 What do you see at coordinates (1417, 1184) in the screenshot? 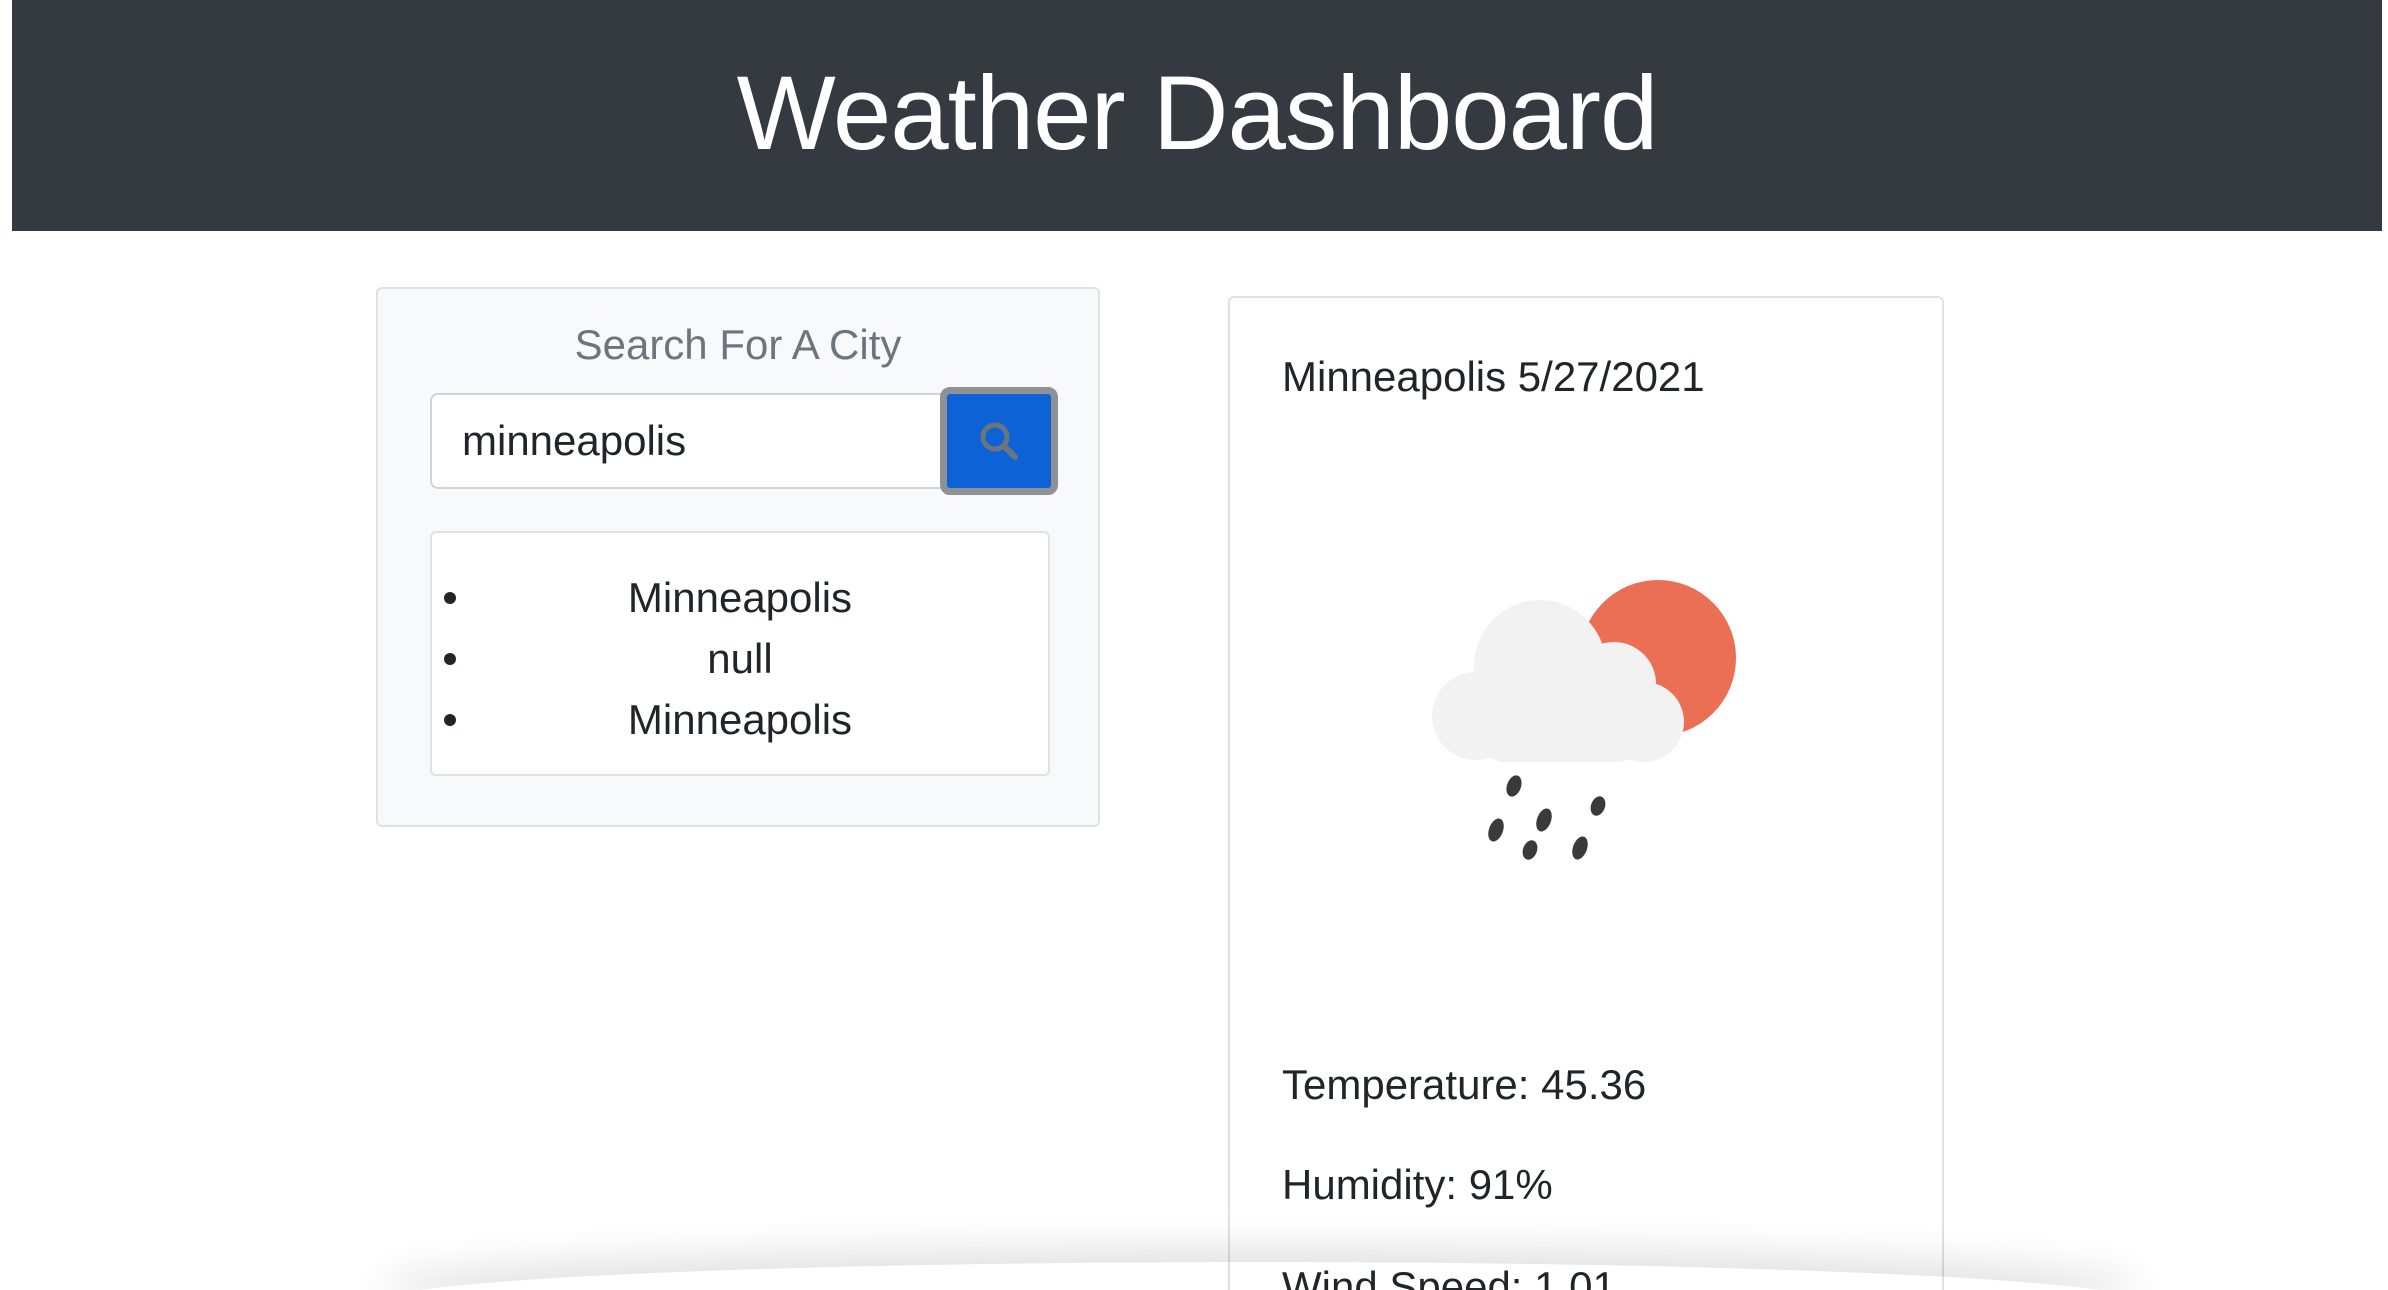
I see `humidity-value: Humidity: 91%` at bounding box center [1417, 1184].